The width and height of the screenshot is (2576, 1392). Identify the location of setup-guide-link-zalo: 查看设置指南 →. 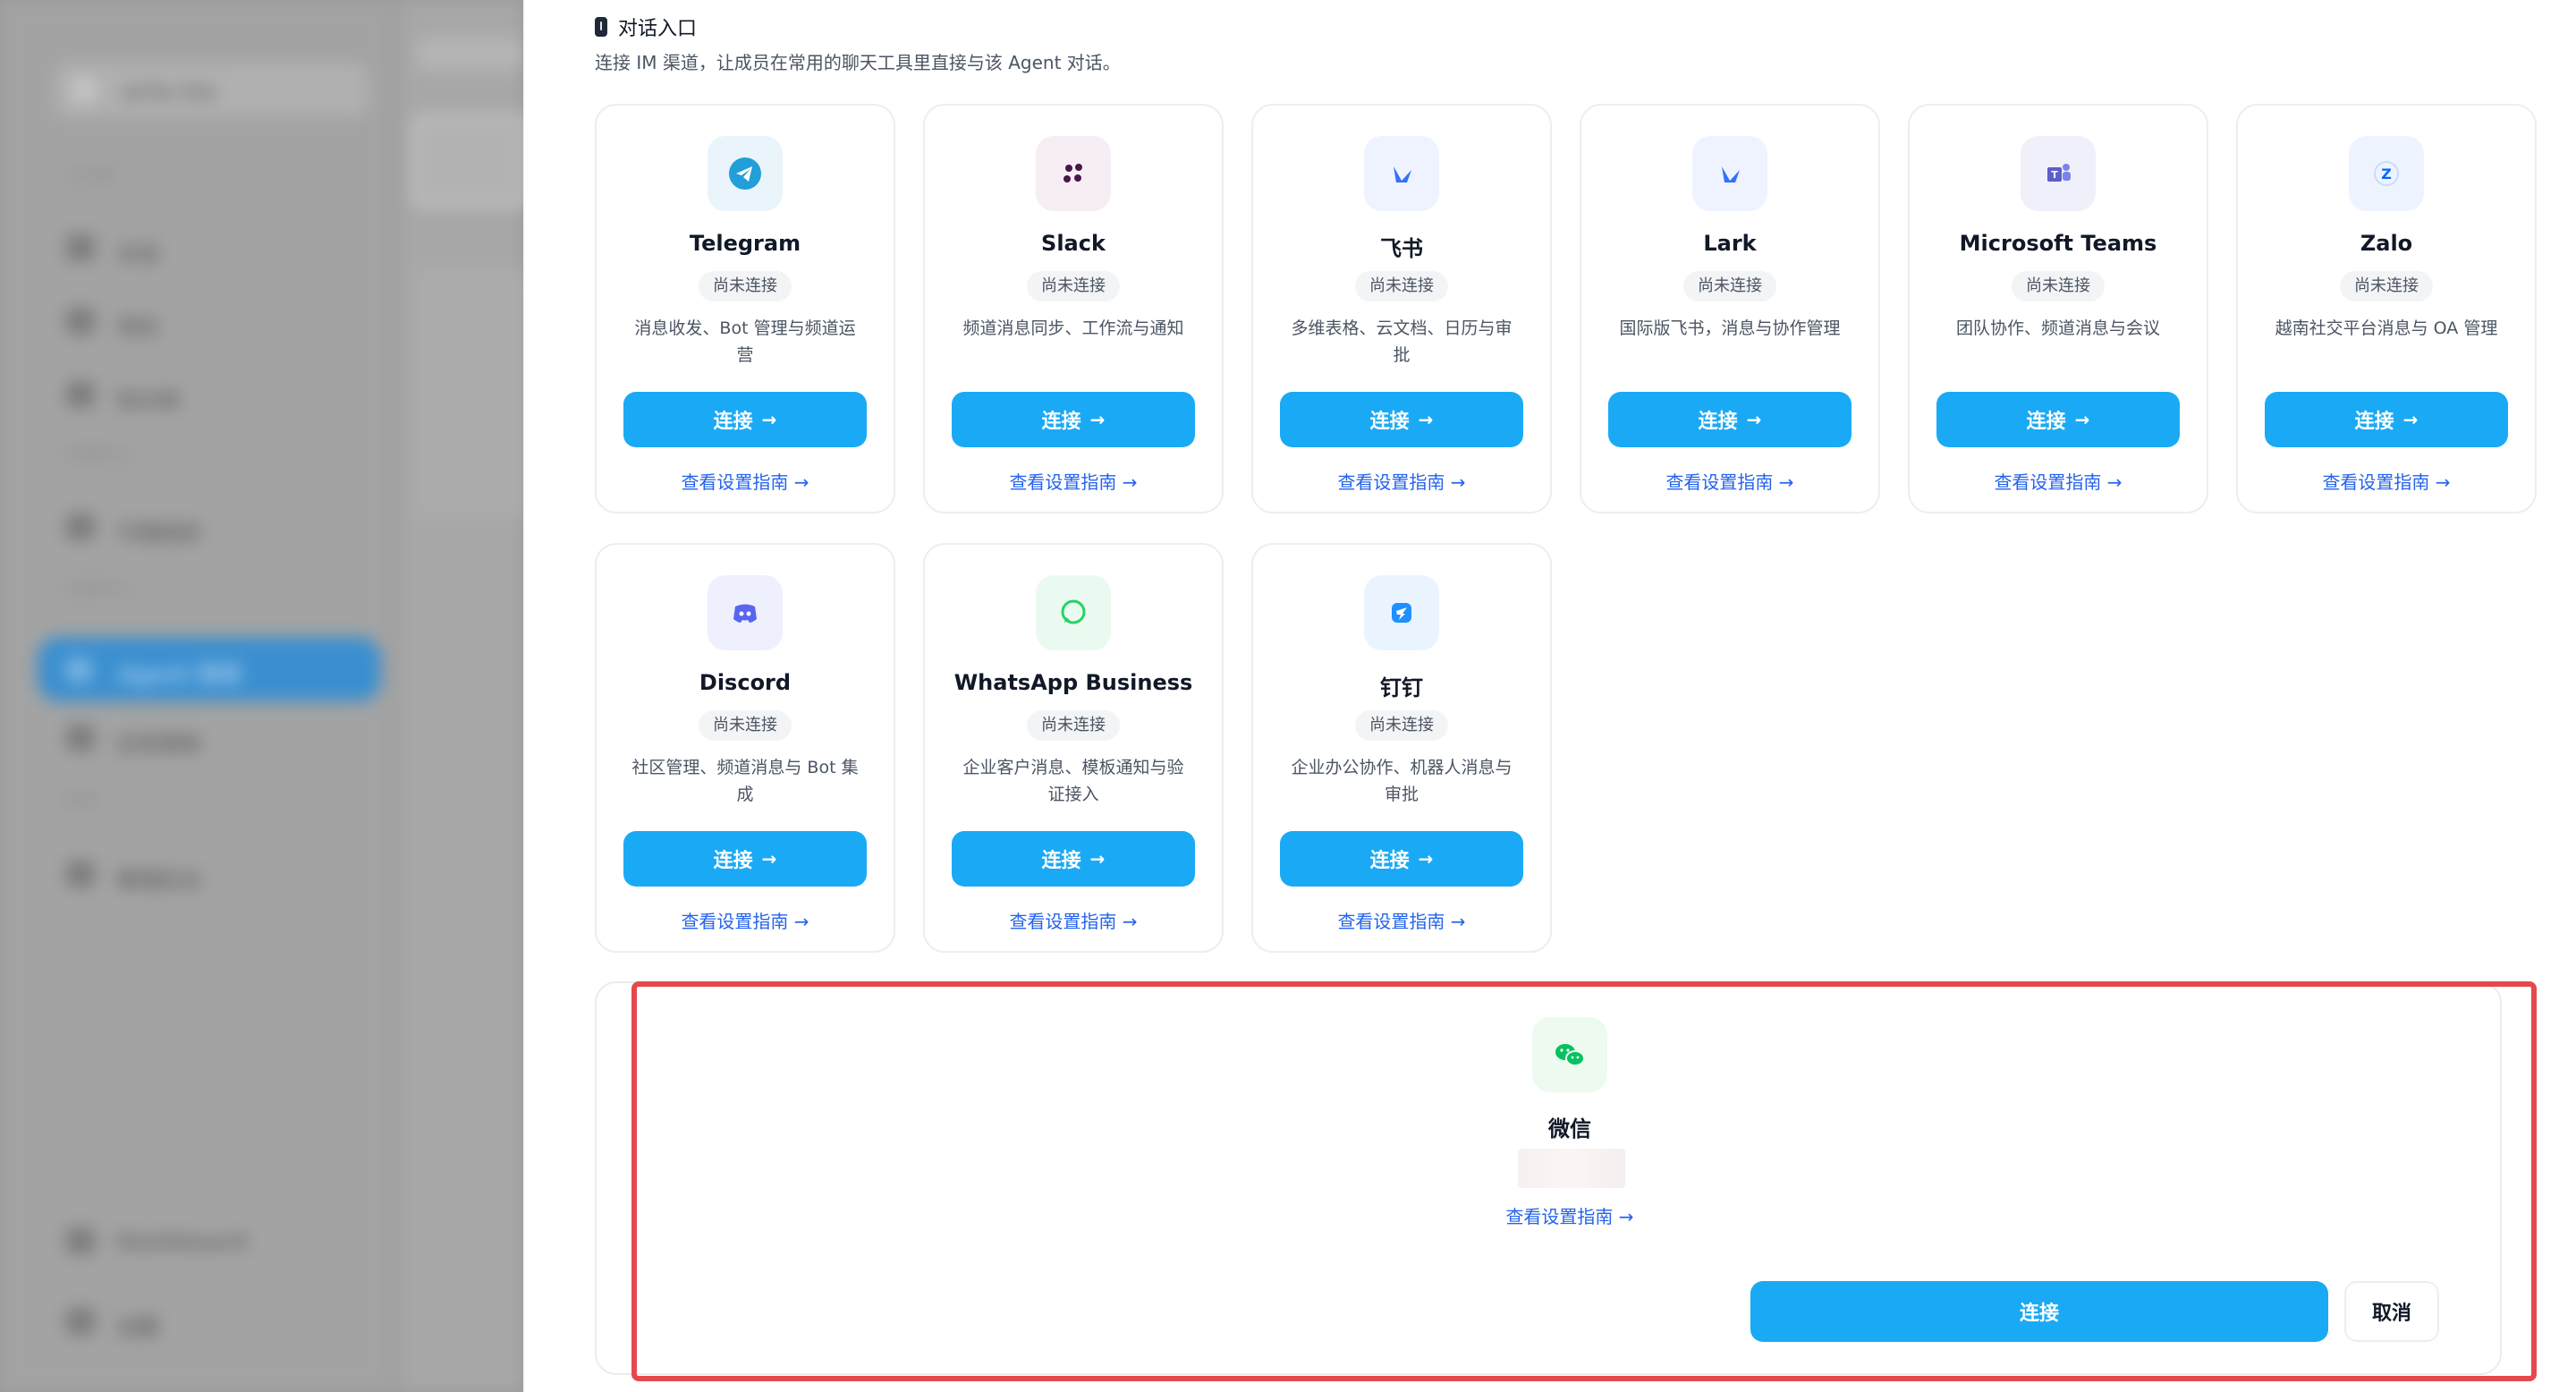
(2386, 481).